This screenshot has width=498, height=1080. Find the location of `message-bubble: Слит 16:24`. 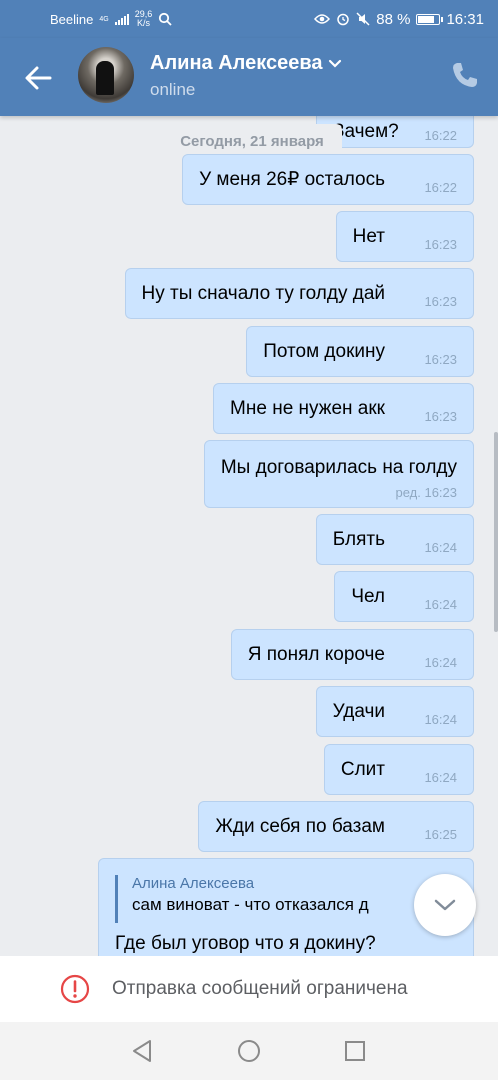

message-bubble: Слит 16:24 is located at coordinates (398, 769).